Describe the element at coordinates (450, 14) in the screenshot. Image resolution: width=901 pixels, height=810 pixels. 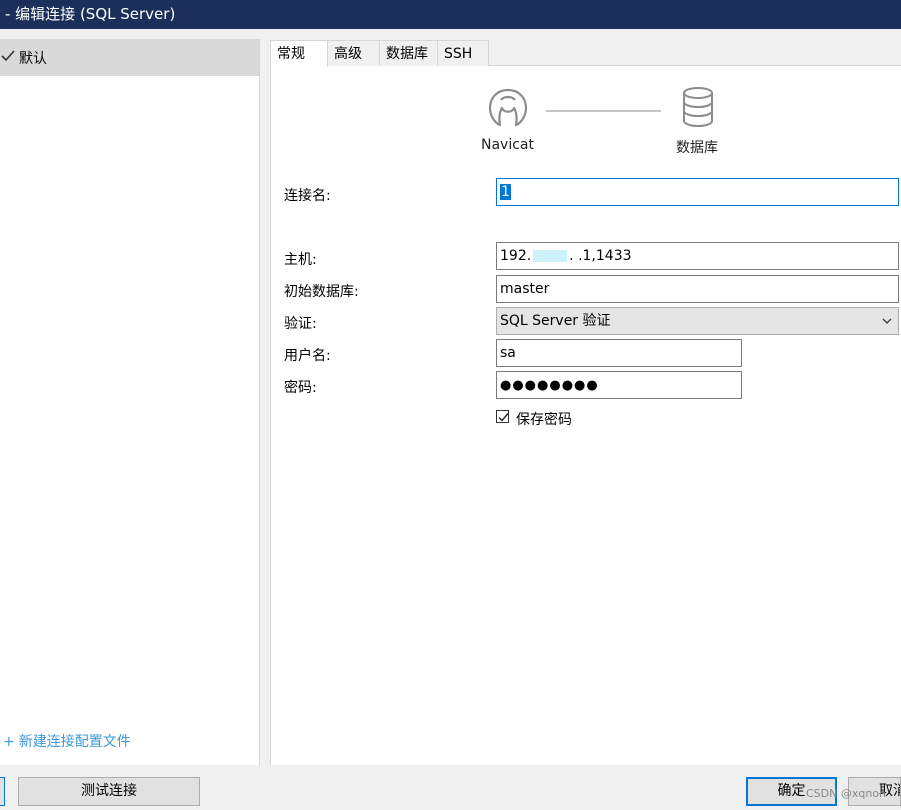
I see `title-bar: - 编辑连接 (SQL Server)` at that location.